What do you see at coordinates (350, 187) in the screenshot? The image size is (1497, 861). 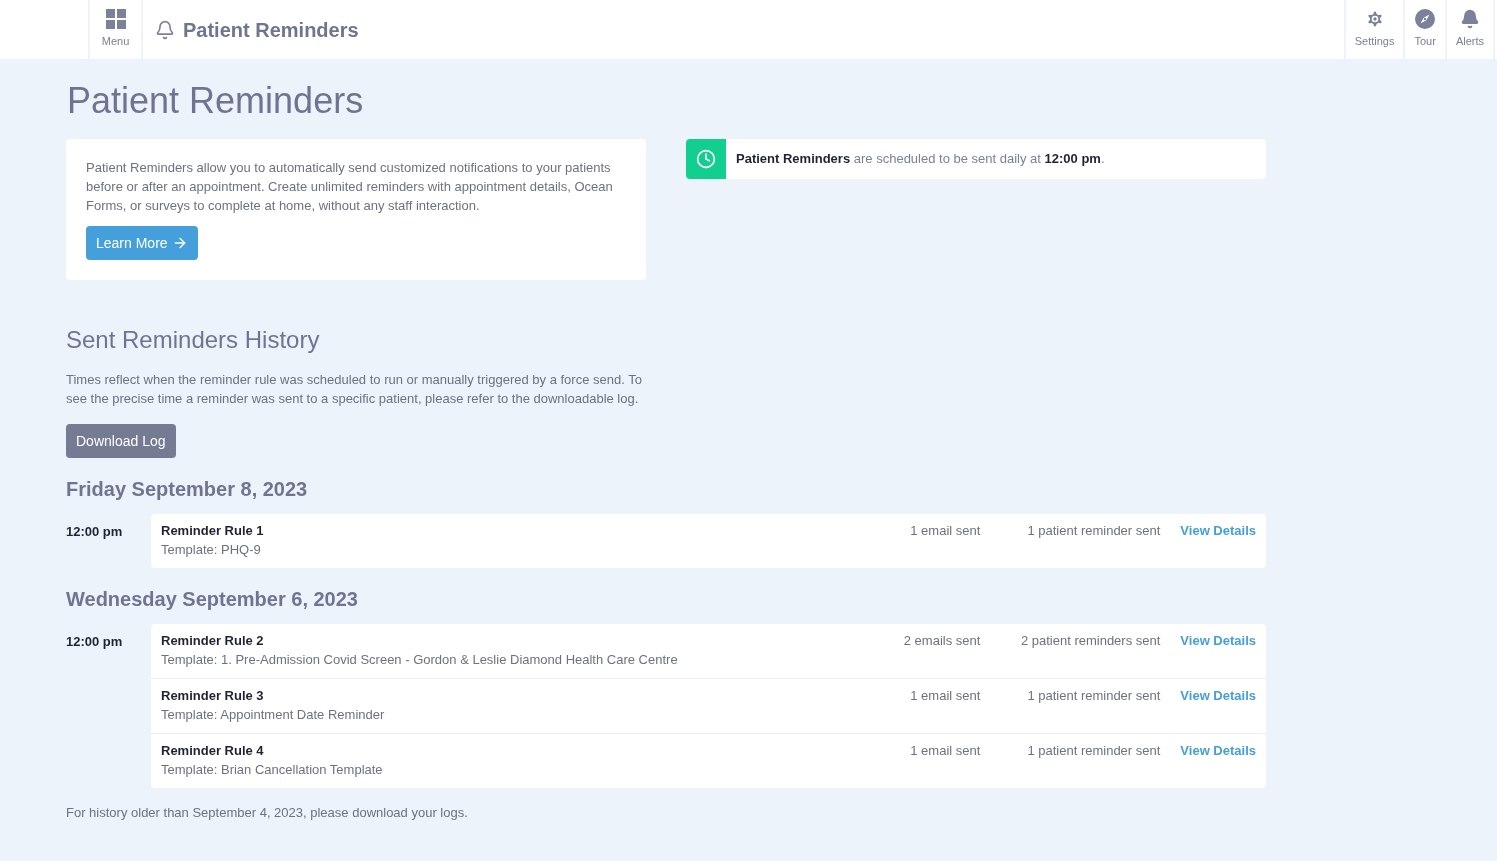 I see `intro-text: Patient Reminders allow you to automatically send customized notifications to your patients before or after an appointment. Create unlimited reminders with appointment details, Ocean Forms, or surveys to complete at home, without any staff interaction.` at bounding box center [350, 187].